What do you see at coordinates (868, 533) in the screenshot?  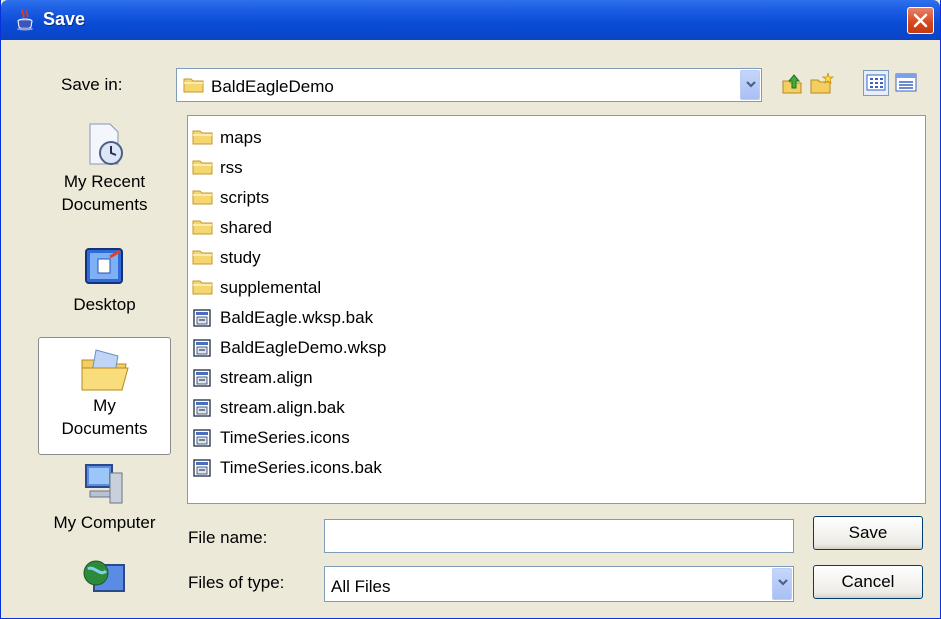 I see `save-button: Save` at bounding box center [868, 533].